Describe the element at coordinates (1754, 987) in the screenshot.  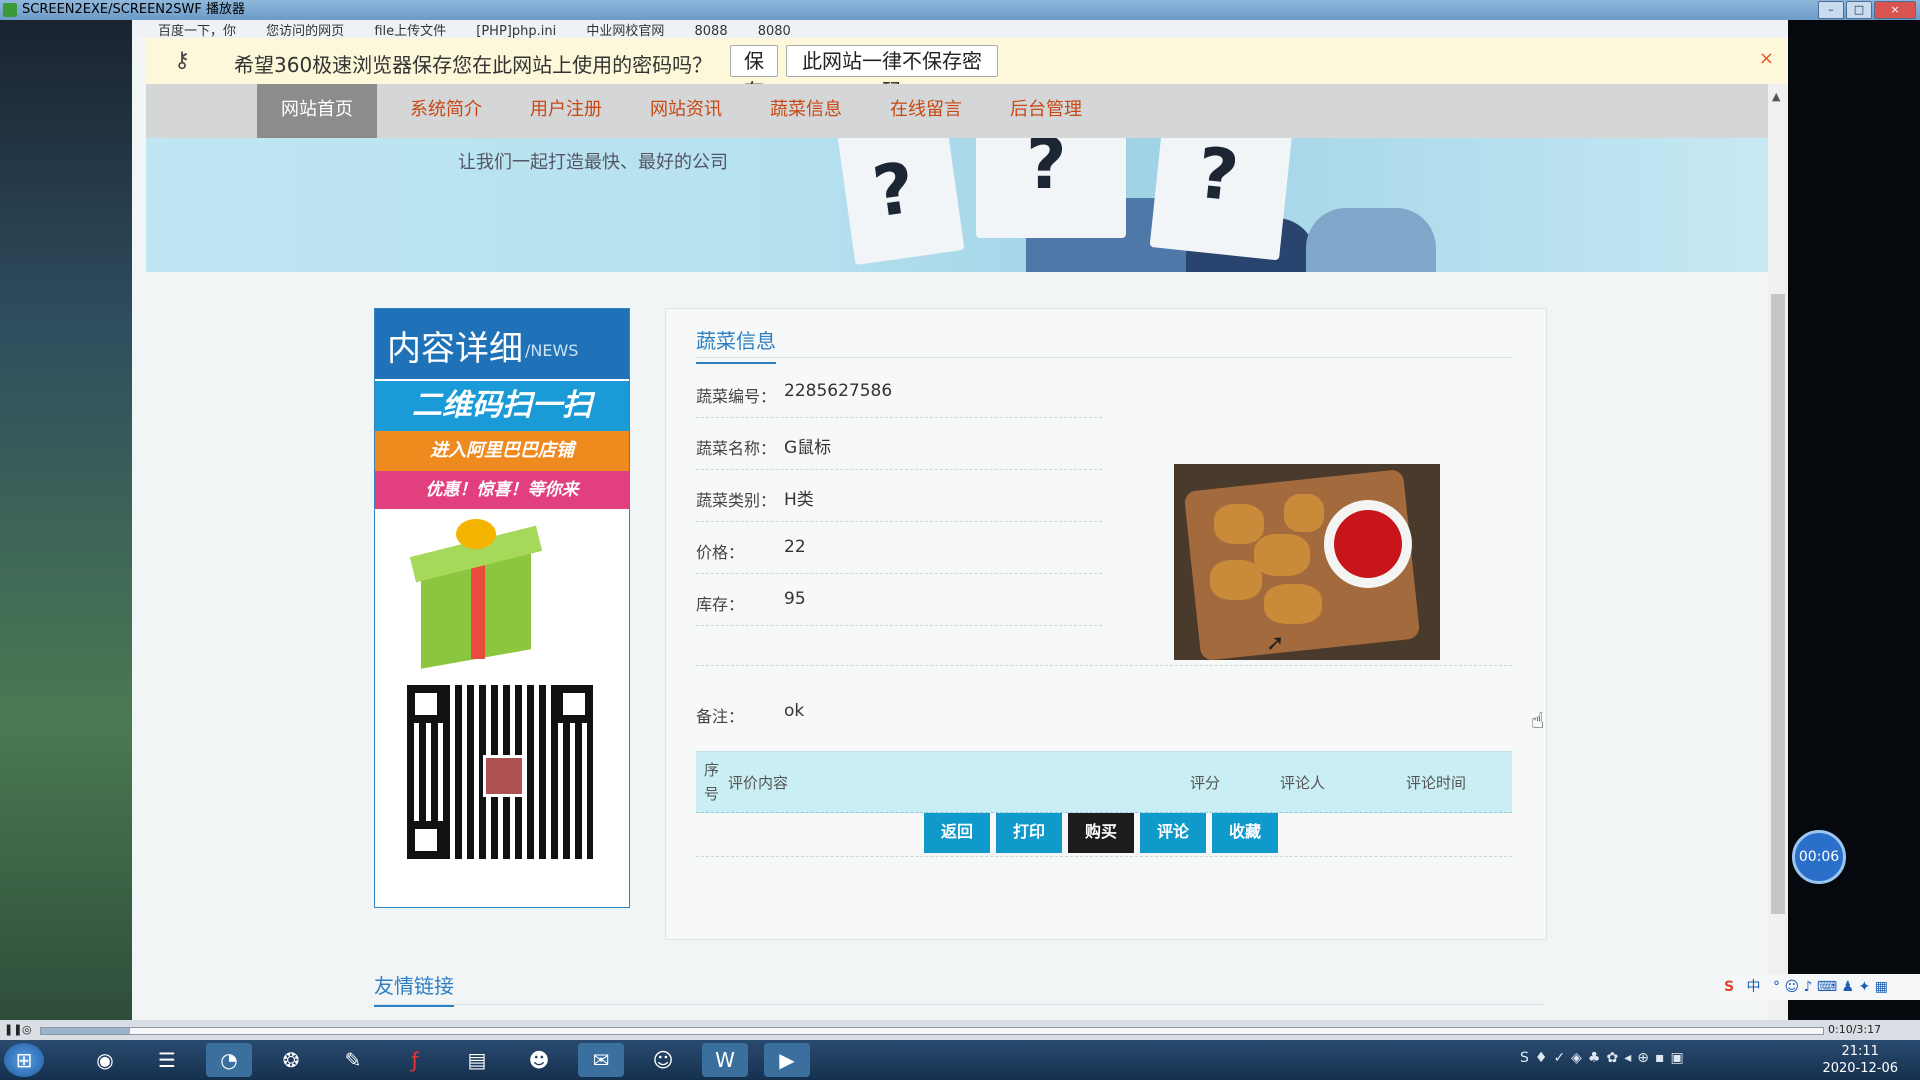
I see `ime-mode-label: 中` at that location.